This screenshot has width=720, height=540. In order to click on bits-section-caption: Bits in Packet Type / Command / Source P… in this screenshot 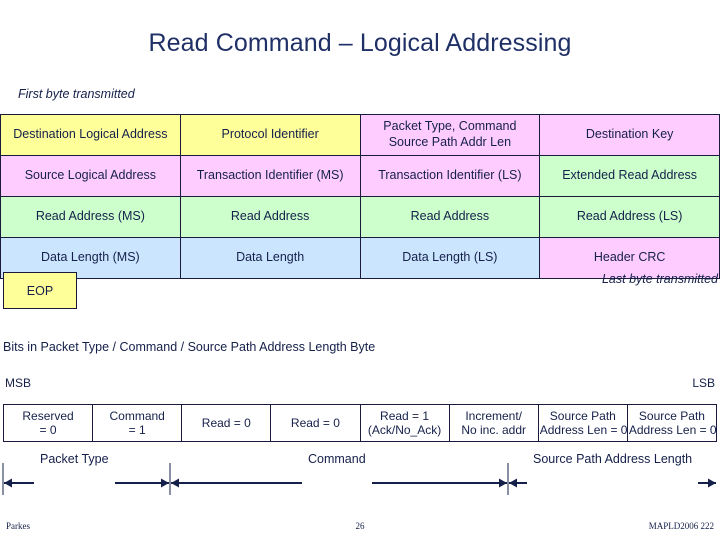, I will do `click(189, 347)`.